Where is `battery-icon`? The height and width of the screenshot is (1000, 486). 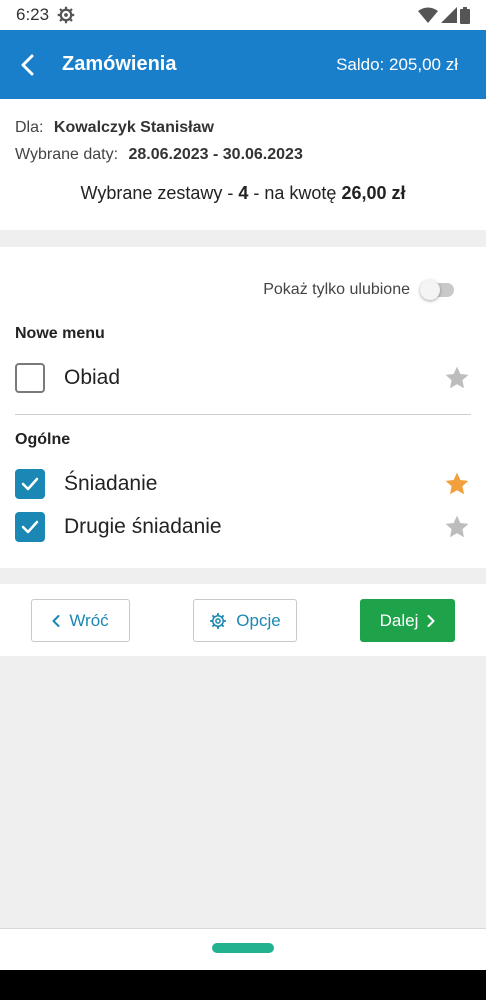 battery-icon is located at coordinates (465, 15).